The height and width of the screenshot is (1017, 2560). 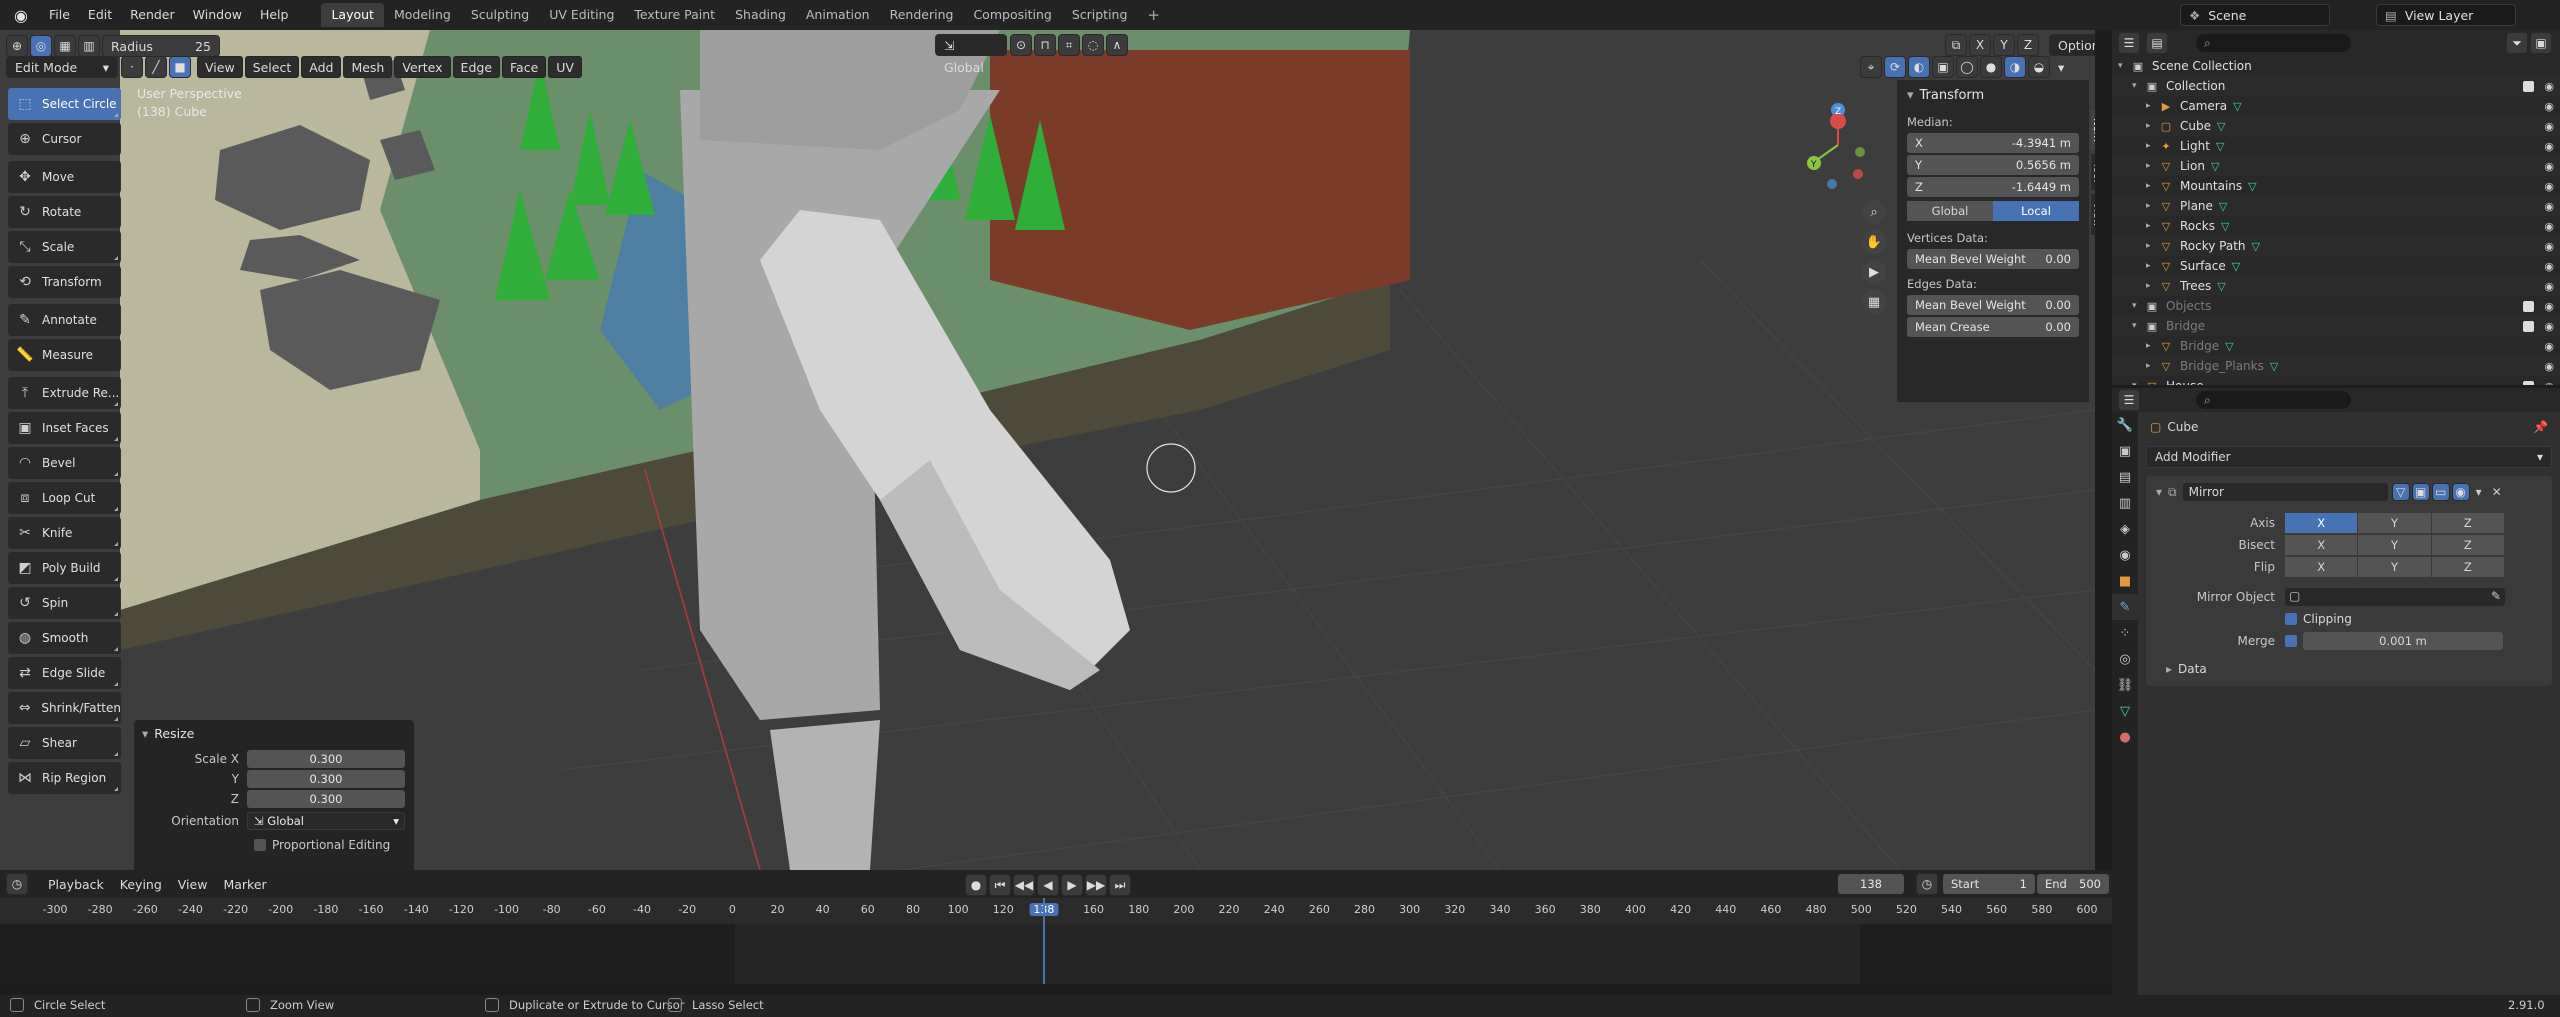 What do you see at coordinates (2072, 54) in the screenshot?
I see `options-dropdown: Options ▾` at bounding box center [2072, 54].